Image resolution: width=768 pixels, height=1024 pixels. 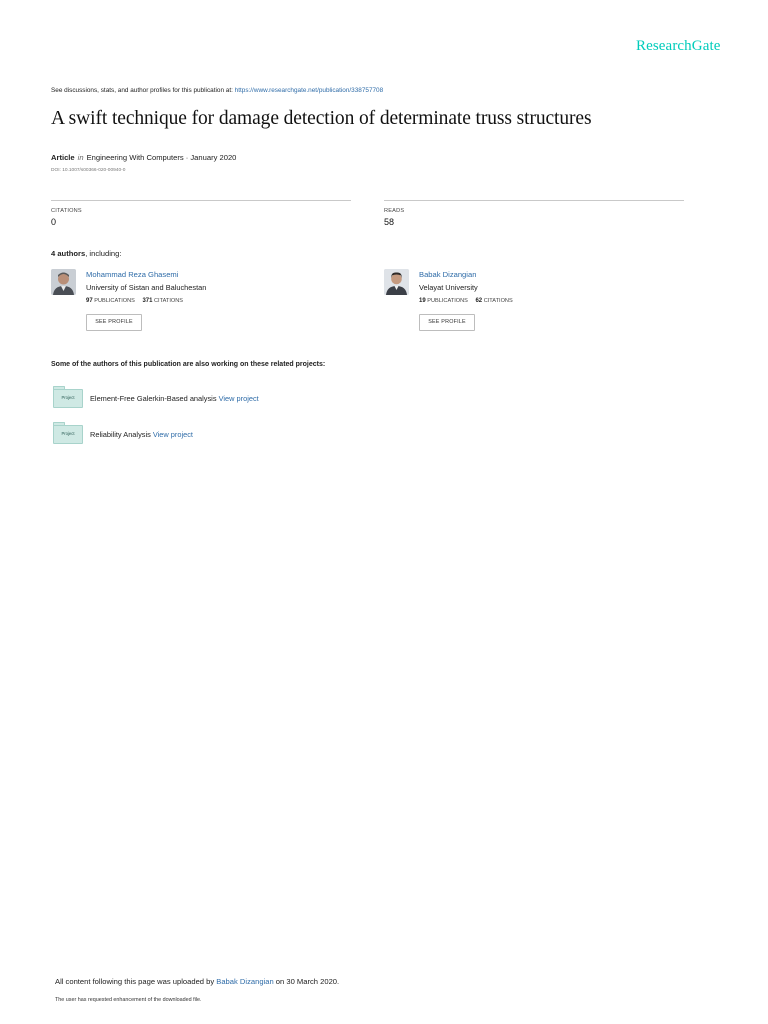 I want to click on author-name: Babak Dizangian, so click(x=447, y=274).